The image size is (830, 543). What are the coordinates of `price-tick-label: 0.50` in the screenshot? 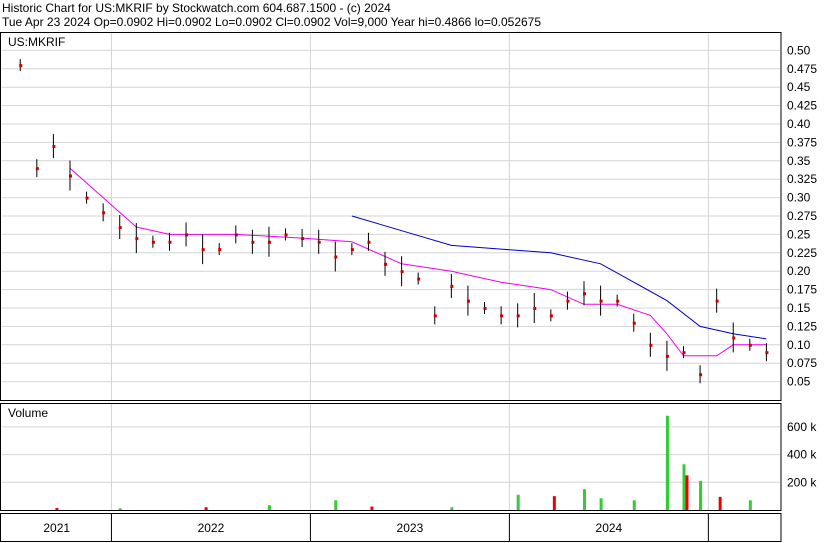 It's located at (799, 50).